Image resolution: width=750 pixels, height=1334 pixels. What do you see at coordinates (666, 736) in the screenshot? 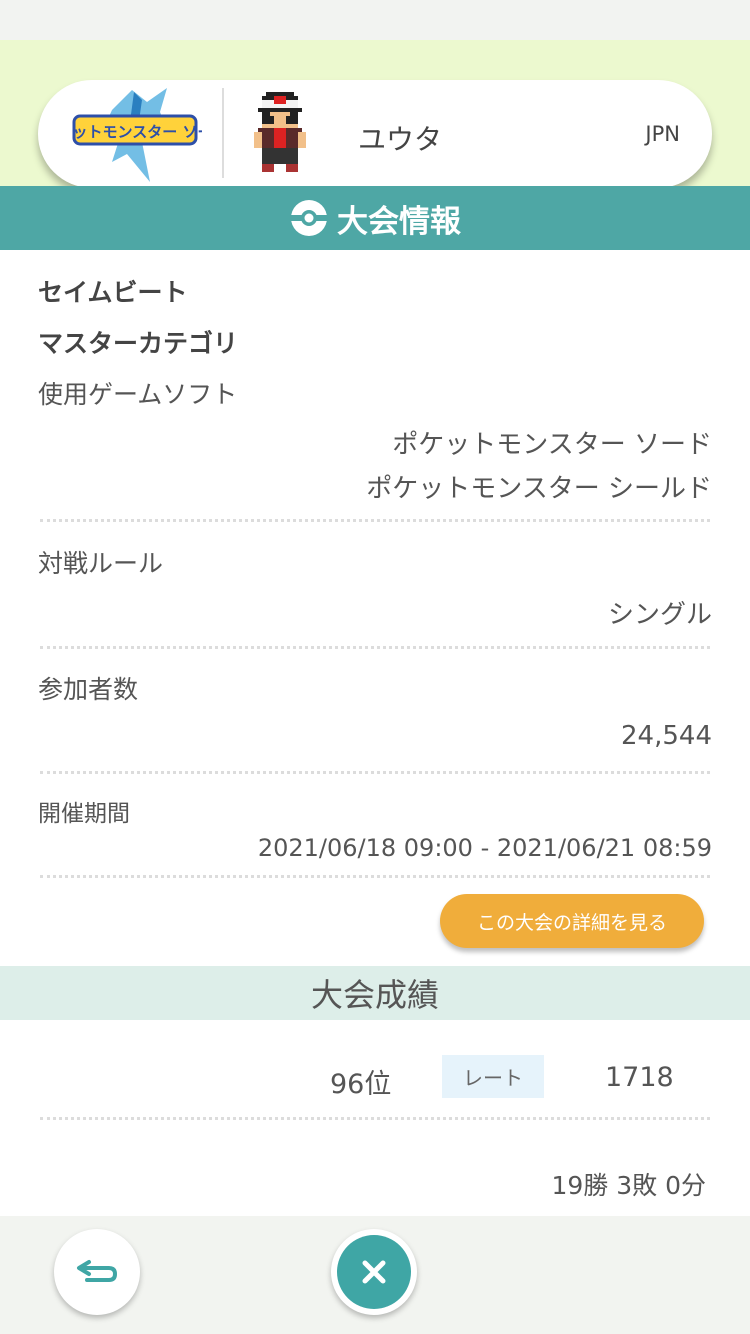
I see `participants-value: 24,544` at bounding box center [666, 736].